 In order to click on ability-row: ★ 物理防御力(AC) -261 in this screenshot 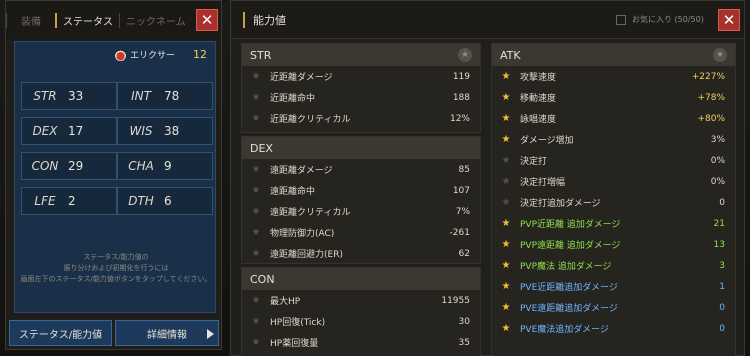, I will do `click(361, 232)`.